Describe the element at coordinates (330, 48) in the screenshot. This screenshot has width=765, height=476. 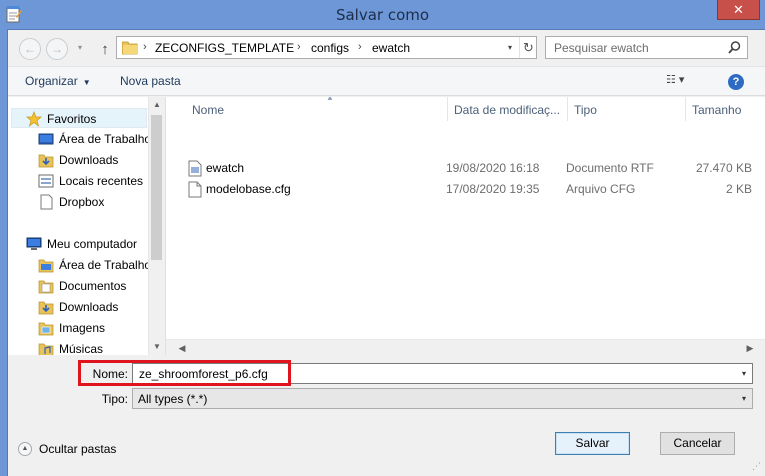
I see `breadcrumb-configs: configs` at that location.